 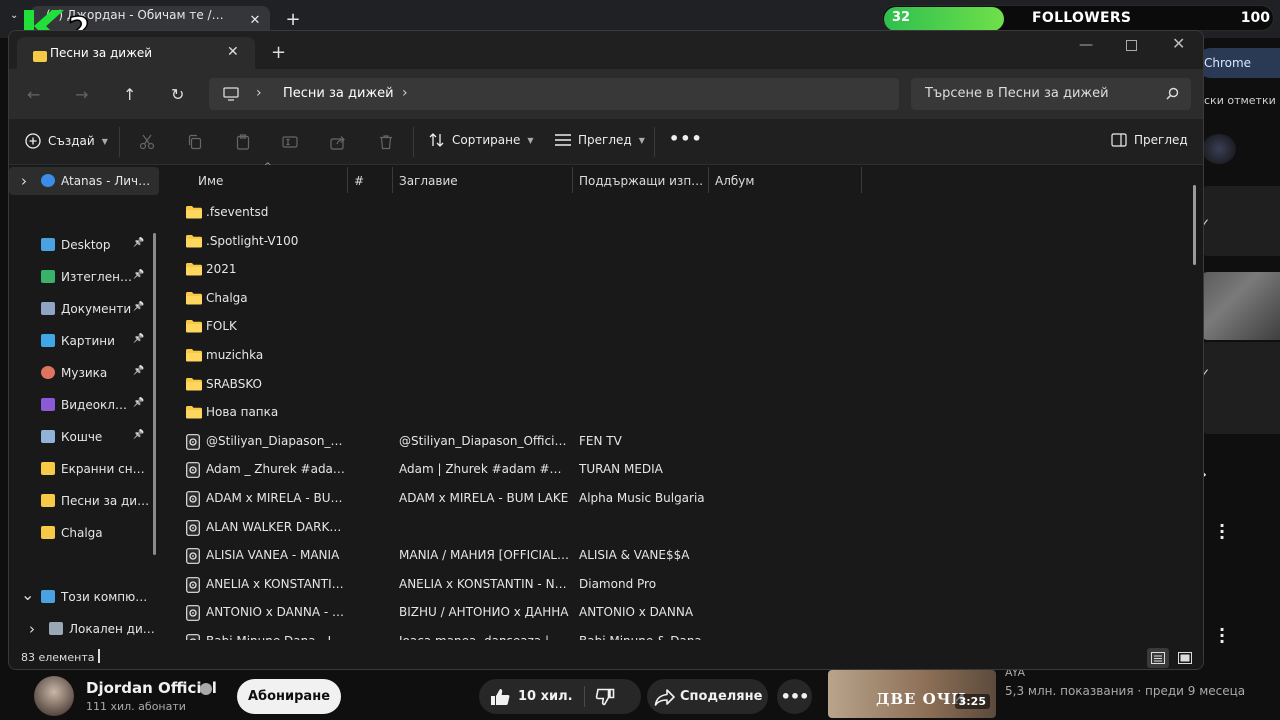 What do you see at coordinates (1086, 45) in the screenshot?
I see `minimize-icon: —` at bounding box center [1086, 45].